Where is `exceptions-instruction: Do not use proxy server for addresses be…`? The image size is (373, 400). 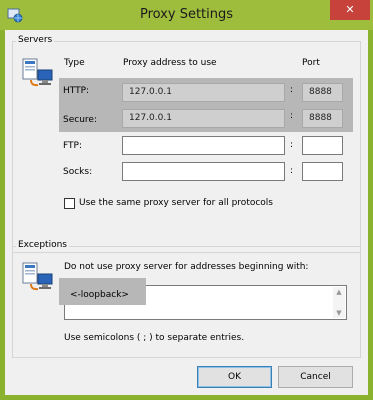 exceptions-instruction: Do not use proxy server for addresses be… is located at coordinates (186, 267).